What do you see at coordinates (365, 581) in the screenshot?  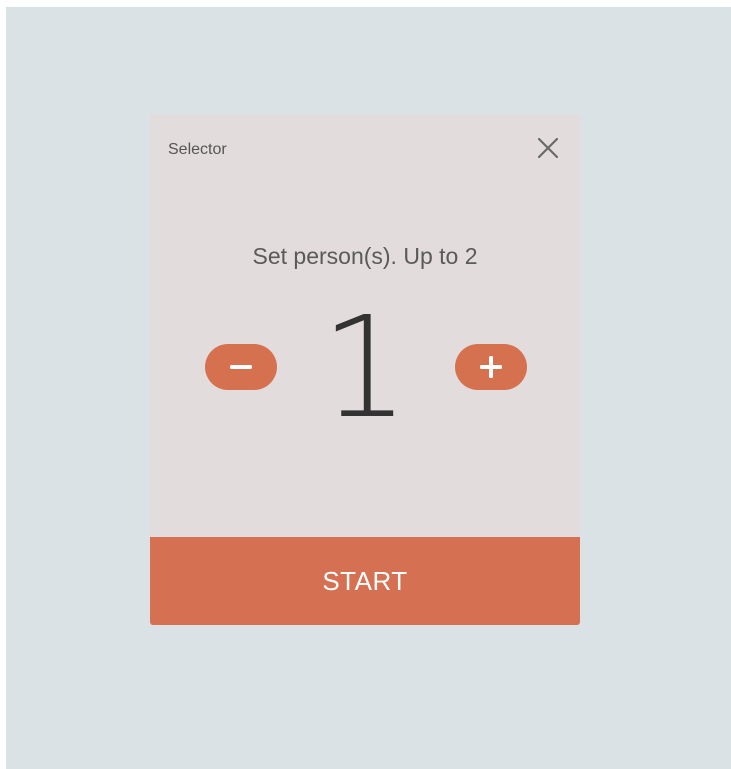 I see `start-button: START` at bounding box center [365, 581].